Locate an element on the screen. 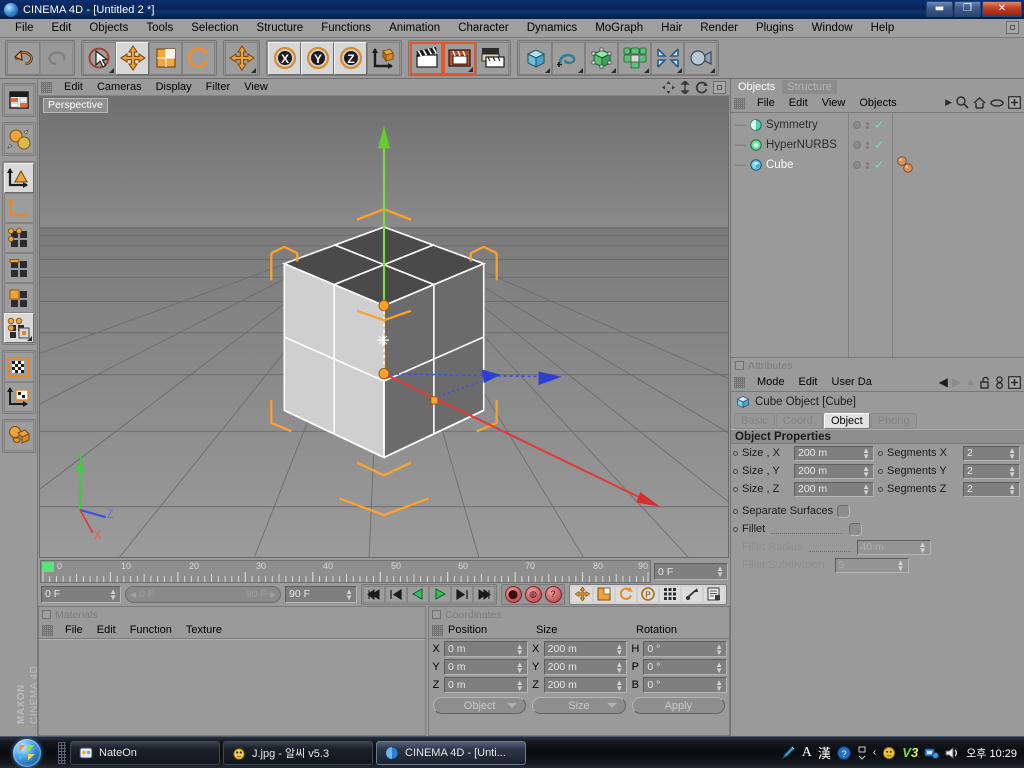 Image resolution: width=1024 pixels, height=768 pixels. add-spline-button is located at coordinates (568, 58).